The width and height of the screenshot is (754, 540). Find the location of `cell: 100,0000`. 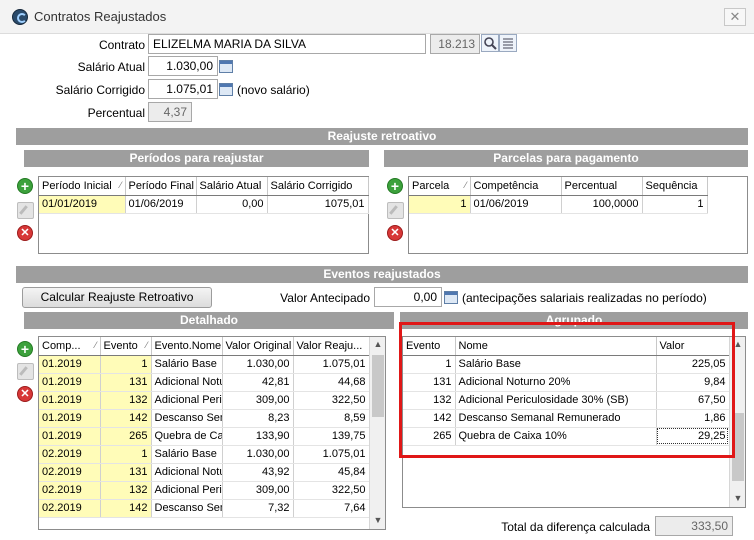

cell: 100,0000 is located at coordinates (602, 204).